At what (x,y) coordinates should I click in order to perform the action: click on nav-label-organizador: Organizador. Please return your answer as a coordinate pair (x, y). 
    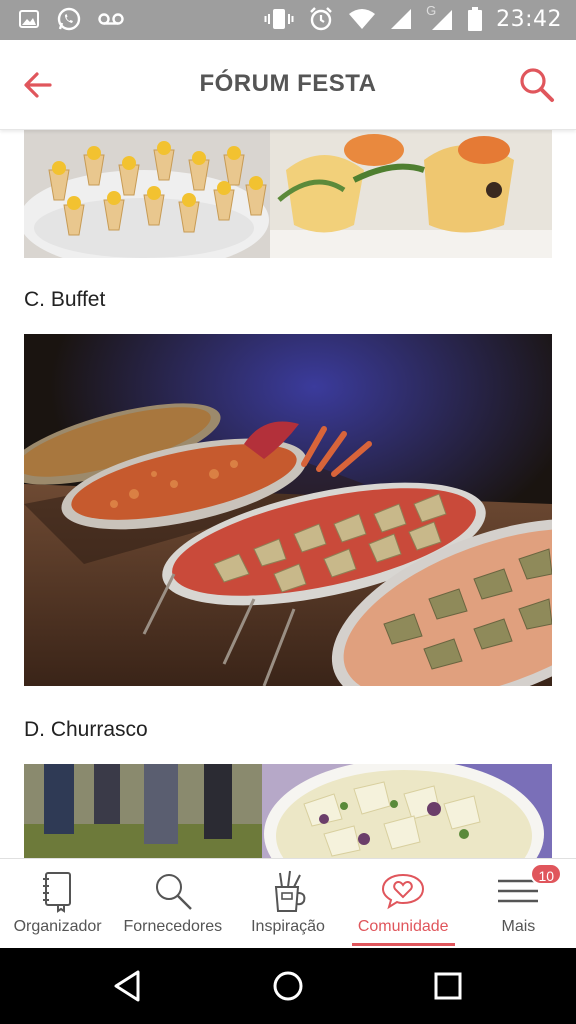
    Looking at the image, I should click on (57, 926).